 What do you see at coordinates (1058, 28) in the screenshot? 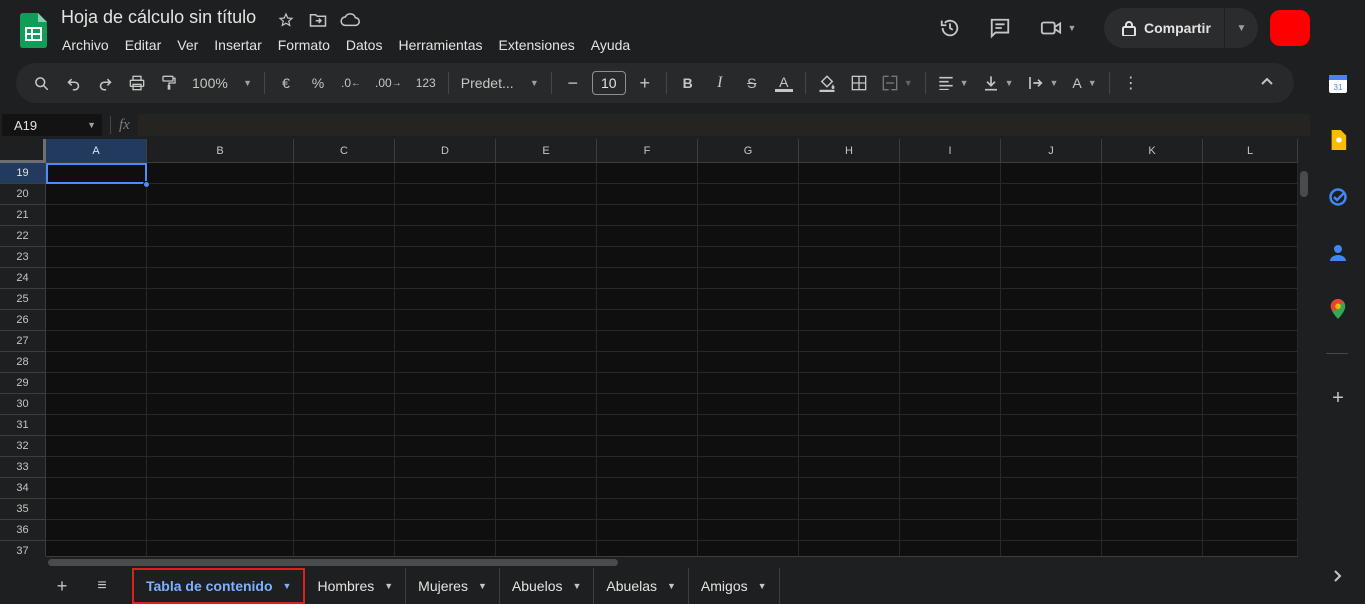
I see `meet-video-icon: ▼` at bounding box center [1058, 28].